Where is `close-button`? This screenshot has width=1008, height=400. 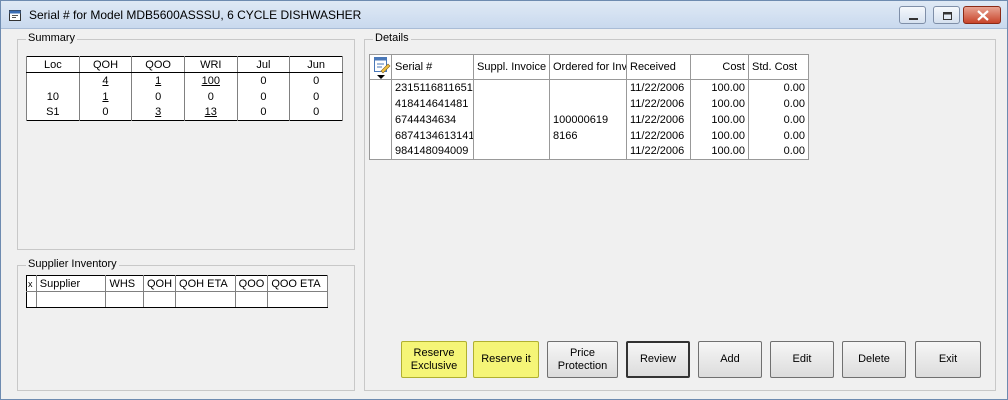
close-button is located at coordinates (982, 15).